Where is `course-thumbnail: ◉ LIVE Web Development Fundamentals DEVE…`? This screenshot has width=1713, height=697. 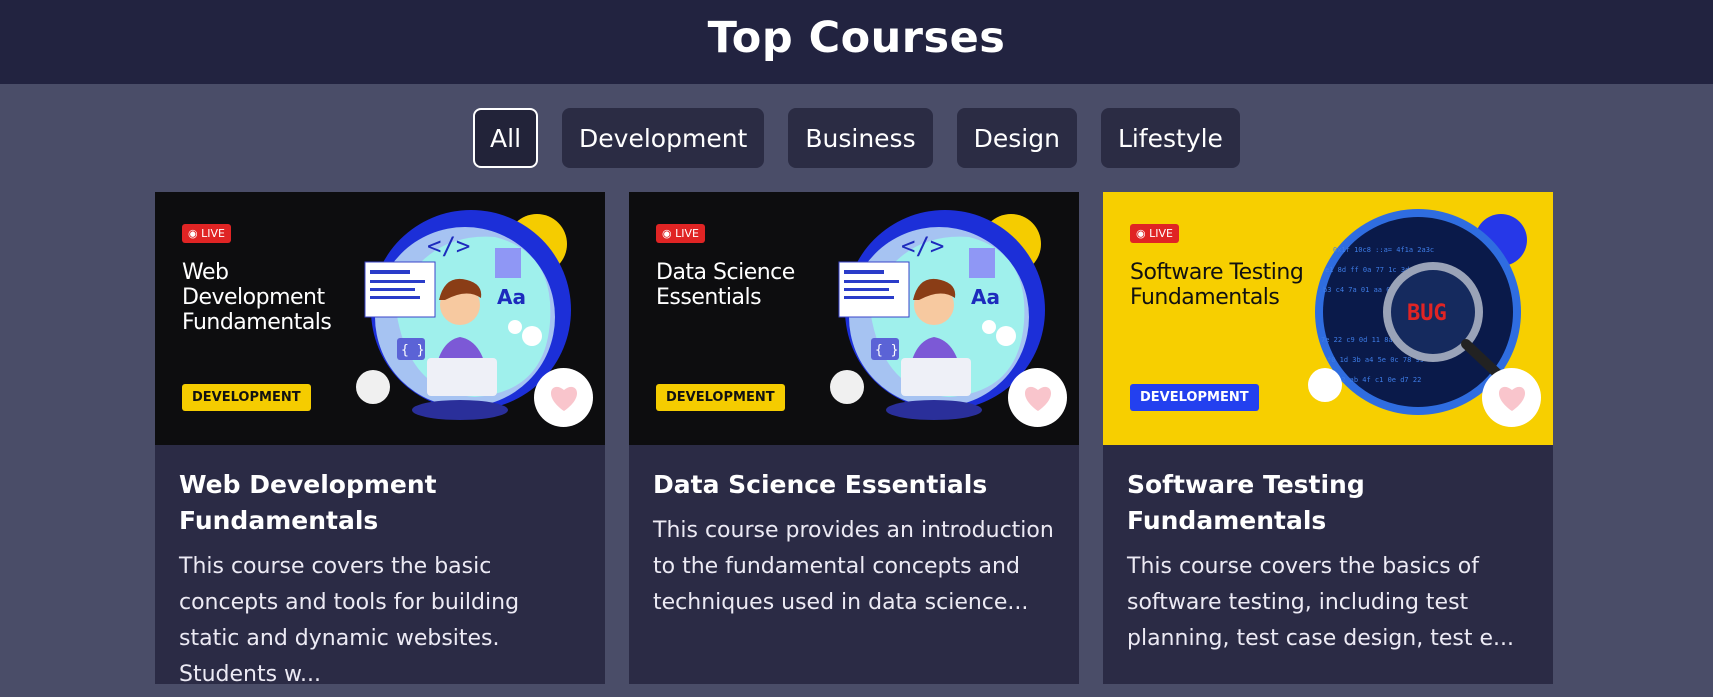 course-thumbnail: ◉ LIVE Web Development Fundamentals DEVE… is located at coordinates (380, 318).